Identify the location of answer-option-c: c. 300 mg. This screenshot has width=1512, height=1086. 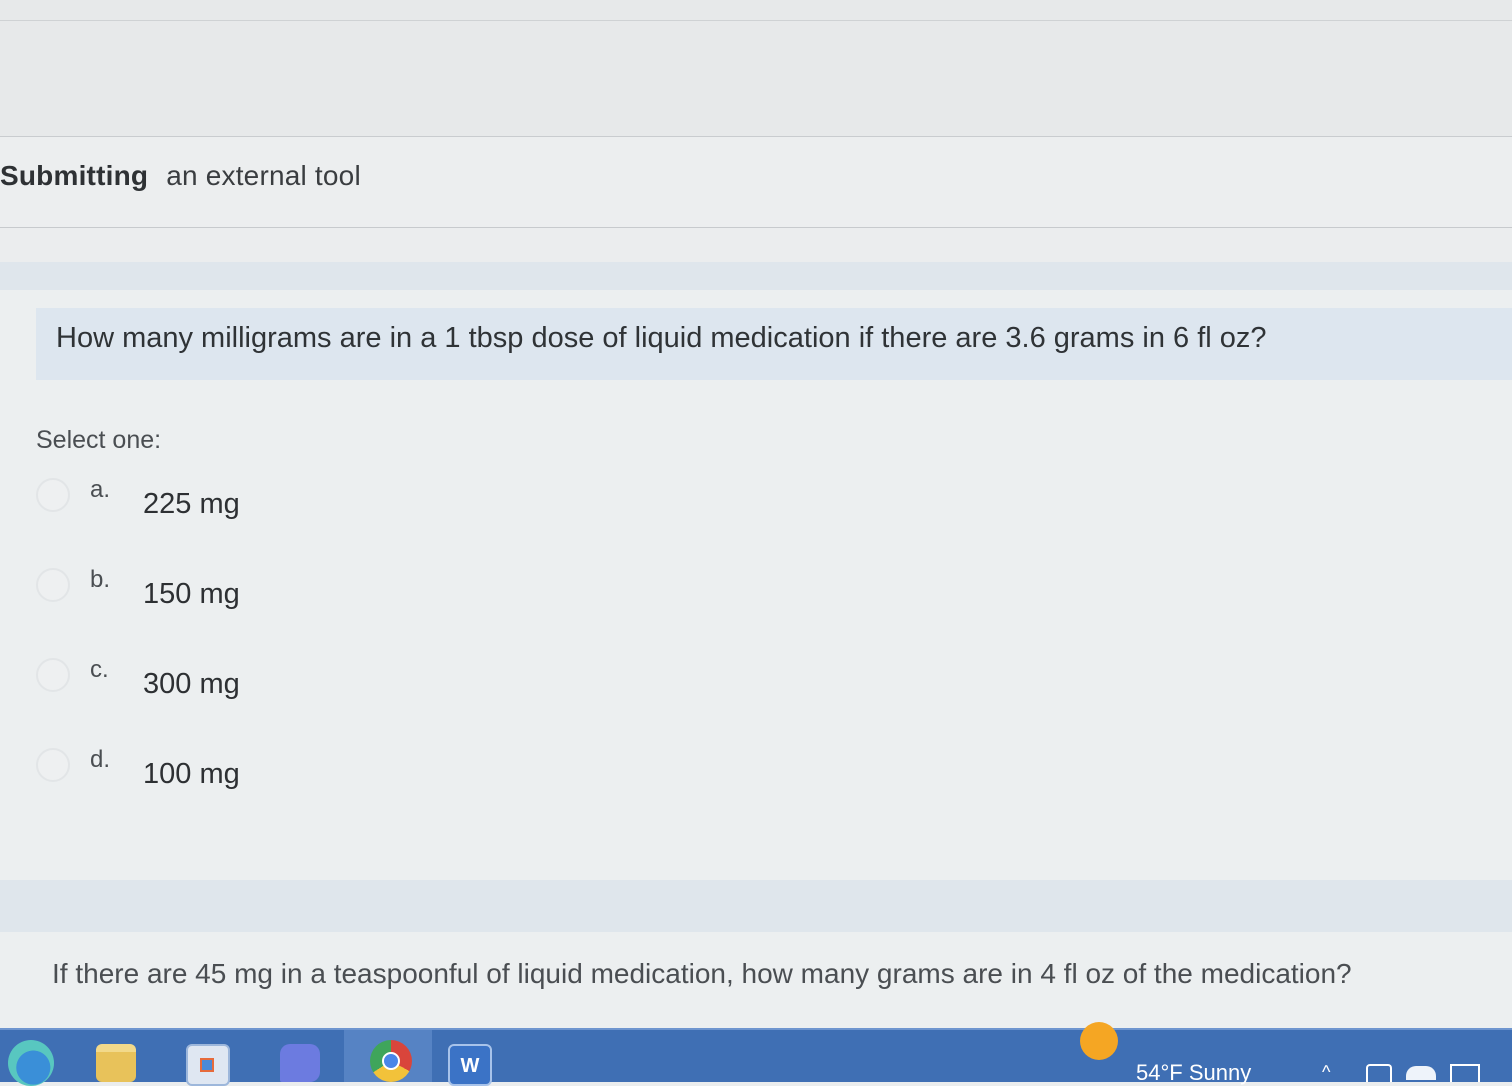
(336, 686).